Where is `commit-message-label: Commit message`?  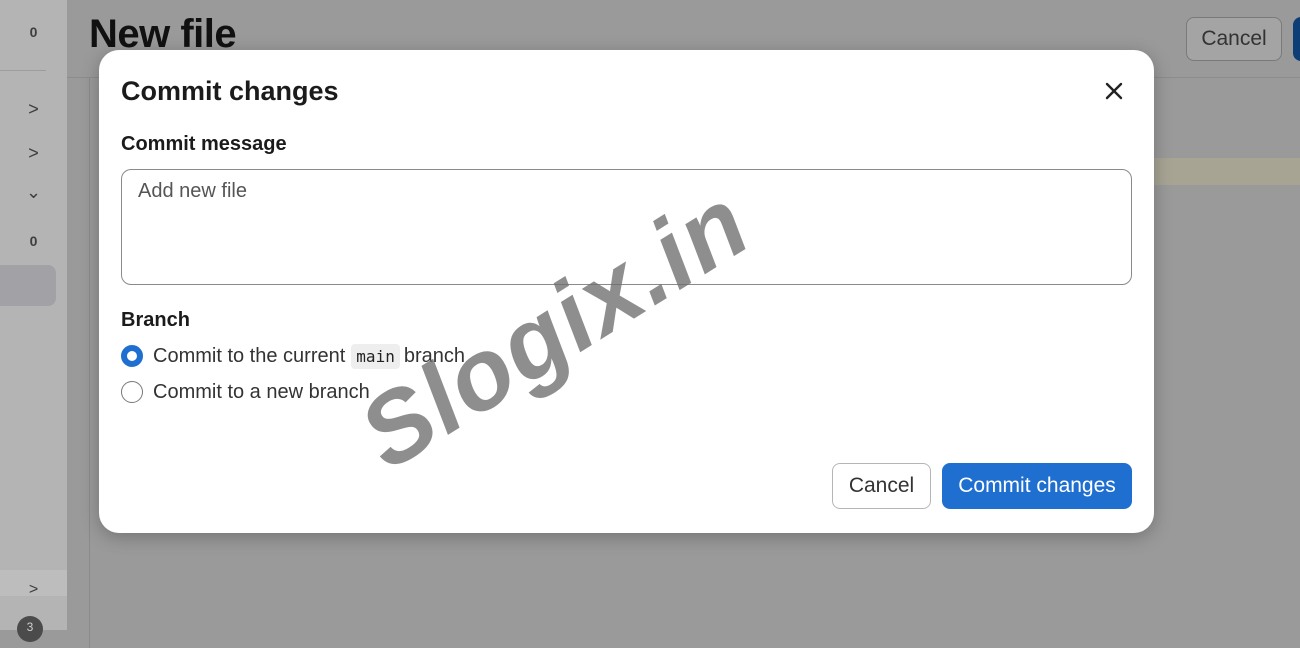 commit-message-label: Commit message is located at coordinates (204, 144).